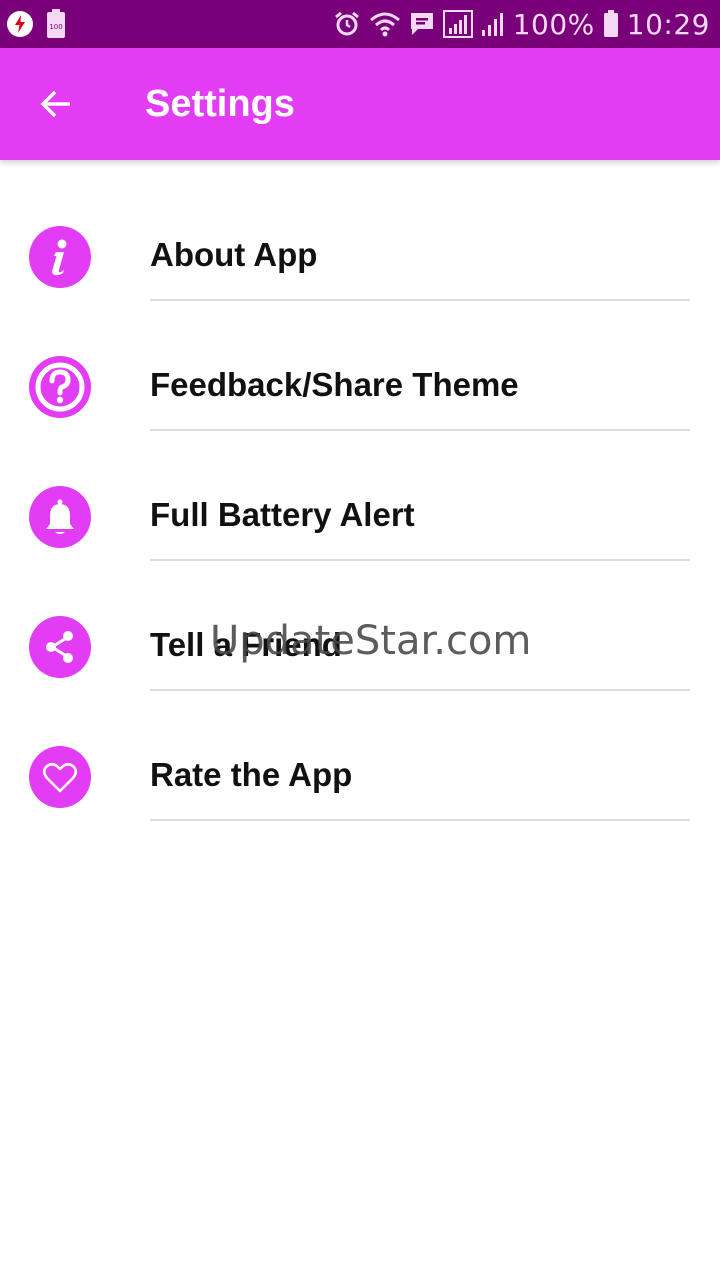 This screenshot has height=1280, width=720. I want to click on menu-item-full-battery-alert: Full Battery Alert, so click(360, 517).